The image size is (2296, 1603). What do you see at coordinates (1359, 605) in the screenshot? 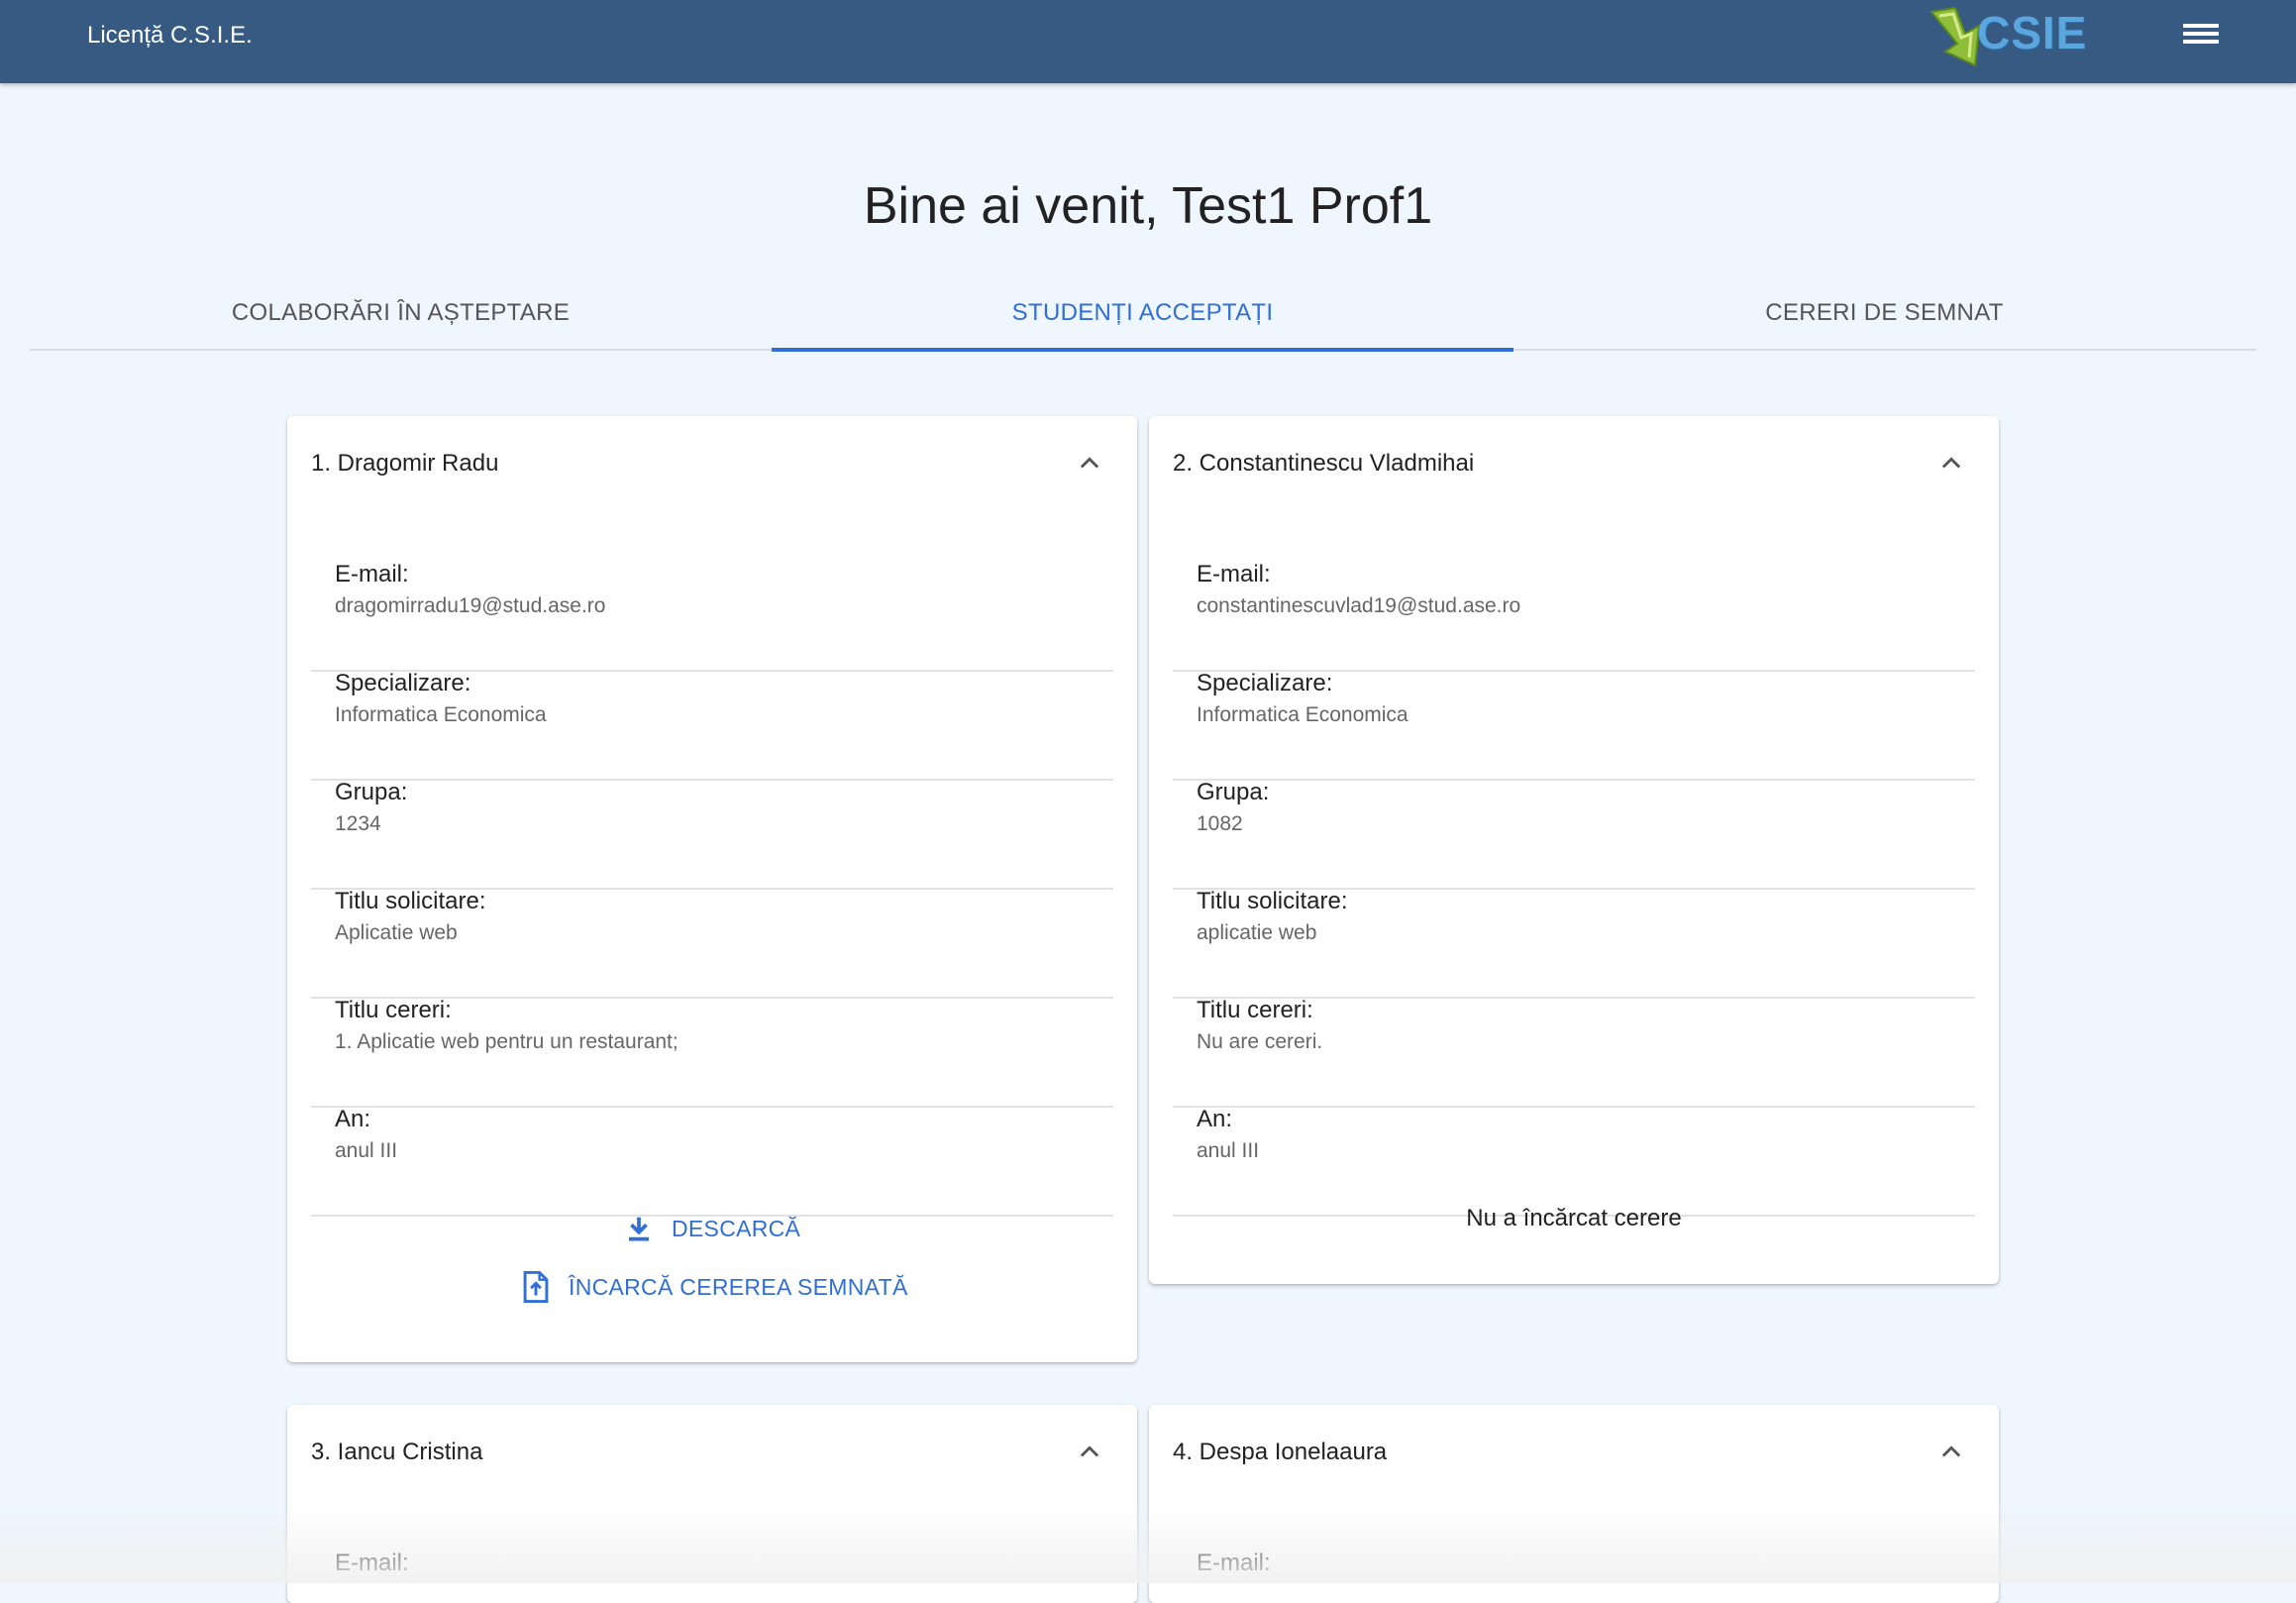
I see `email-value: constantinescuvlad19@stud.ase.ro` at bounding box center [1359, 605].